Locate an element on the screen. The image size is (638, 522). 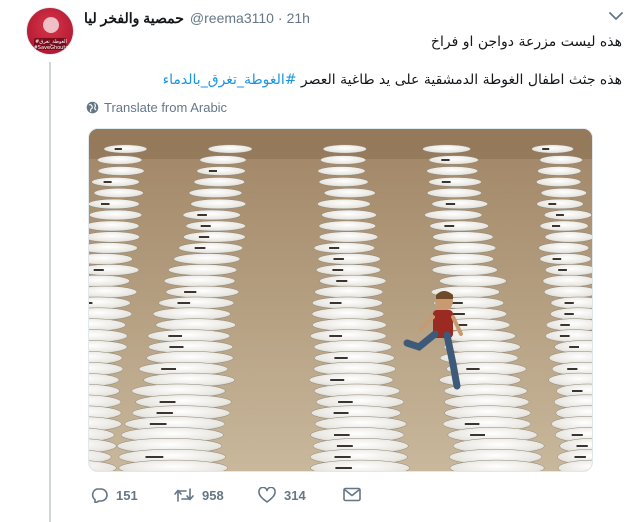
like-button: 314 is located at coordinates (282, 495).